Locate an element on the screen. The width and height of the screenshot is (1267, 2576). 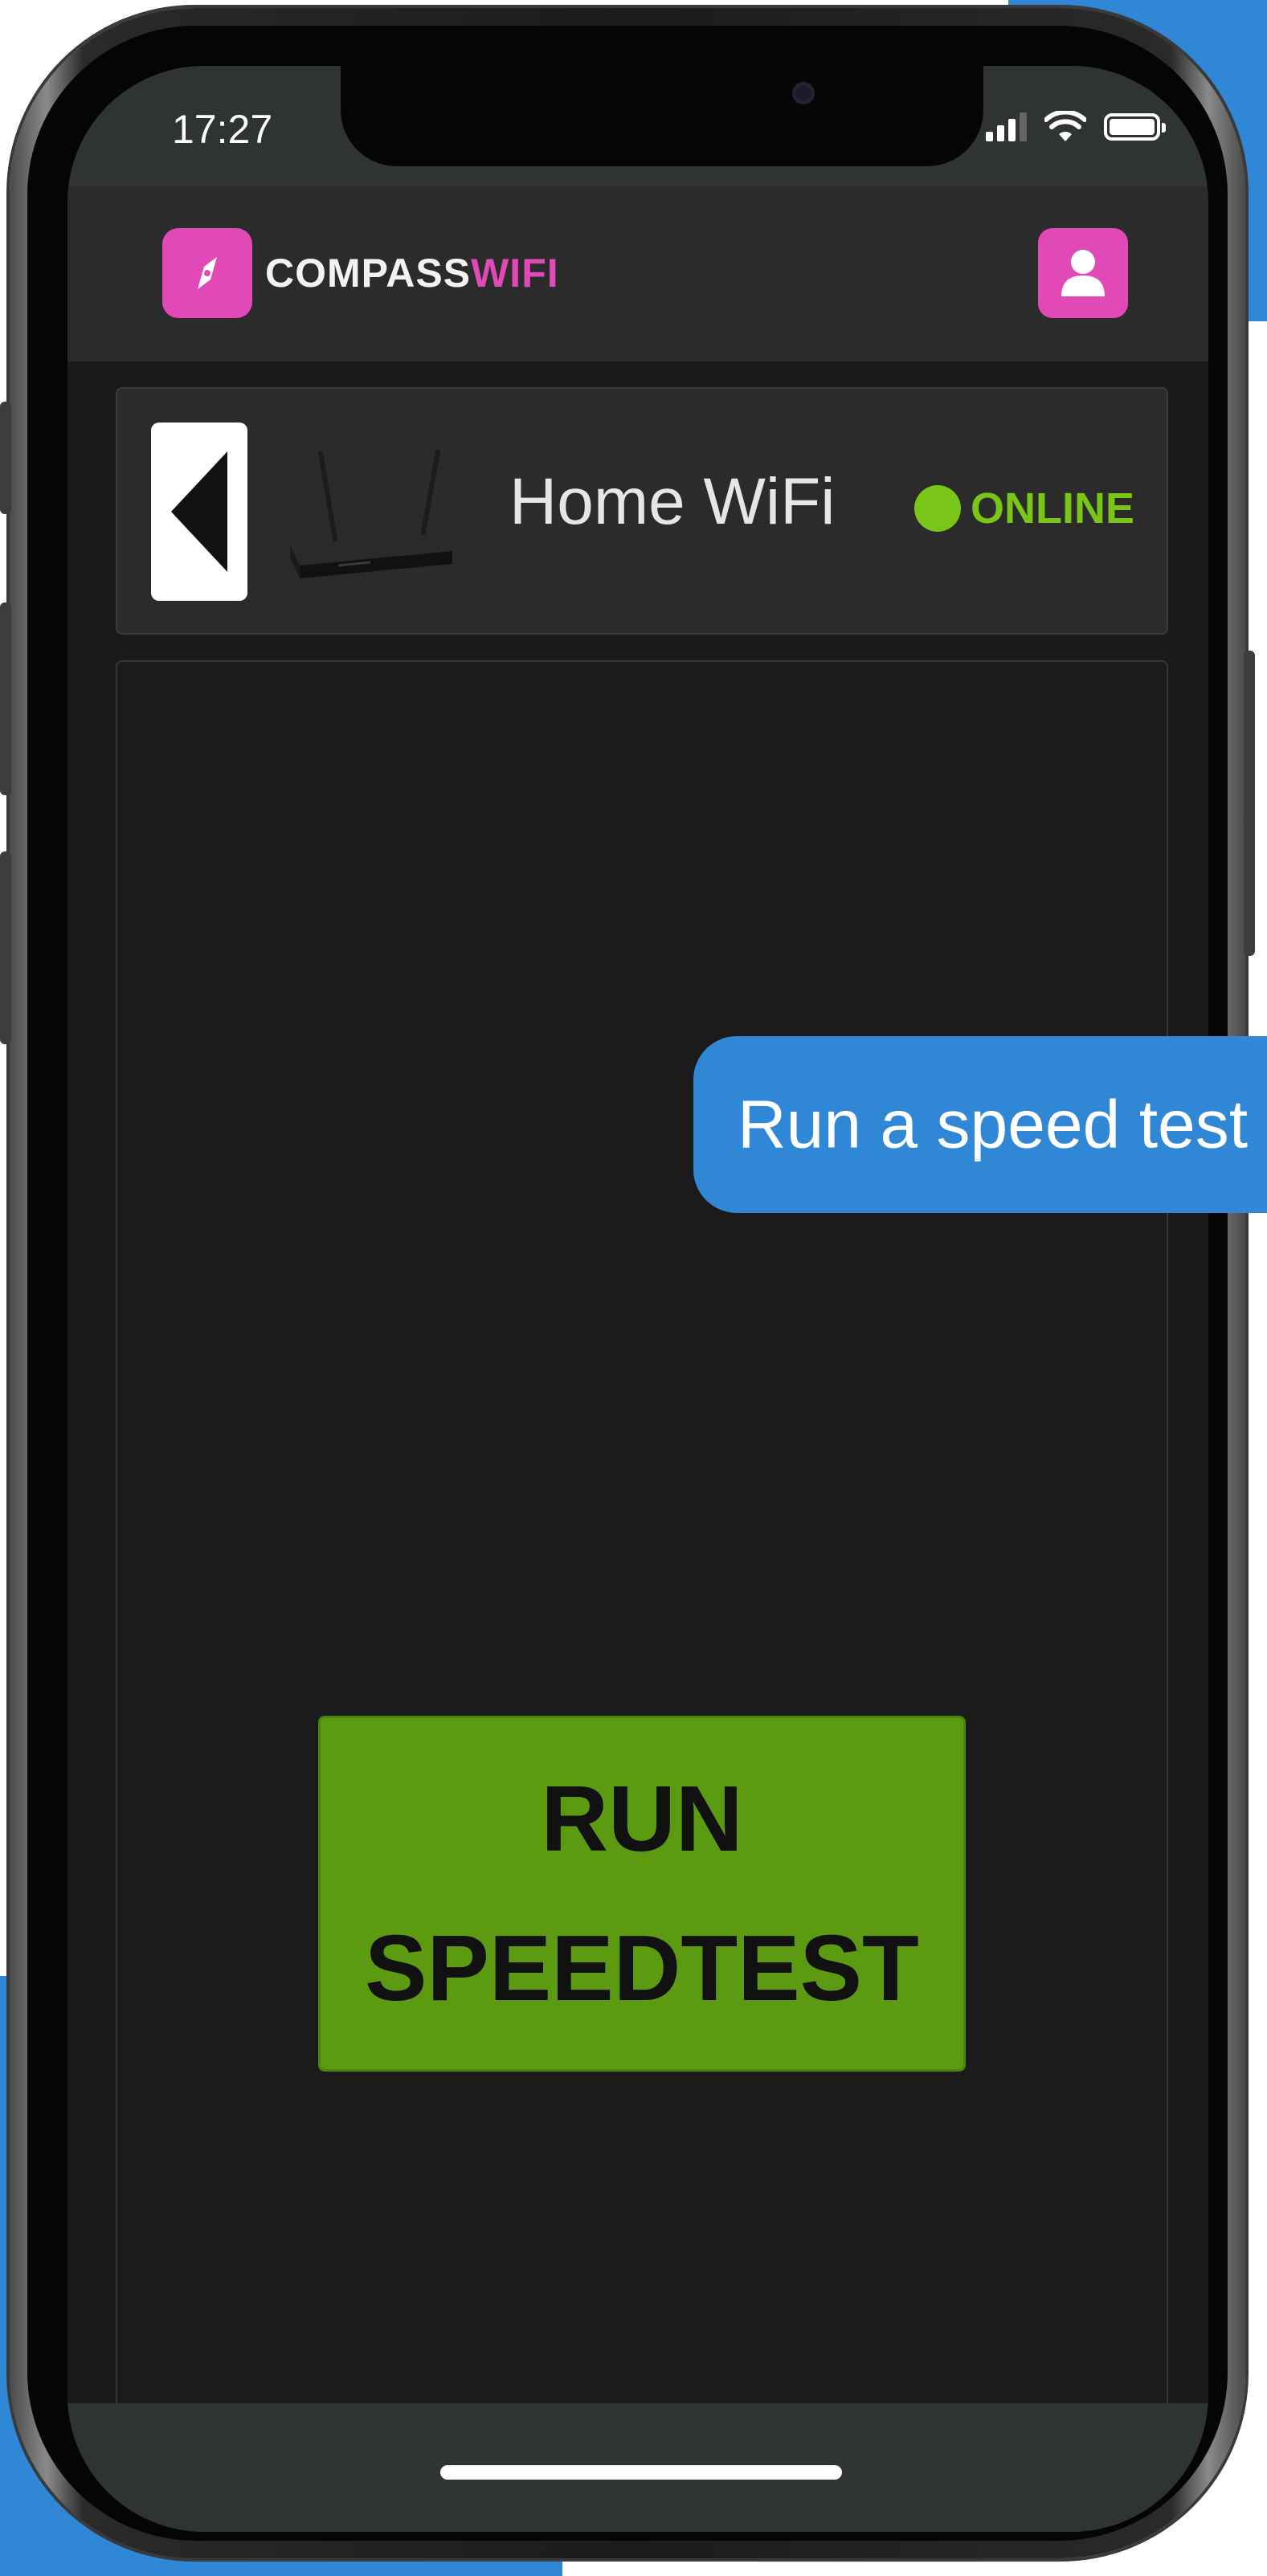
run-speedtest-label-line1: RUN is located at coordinates (642, 1818).